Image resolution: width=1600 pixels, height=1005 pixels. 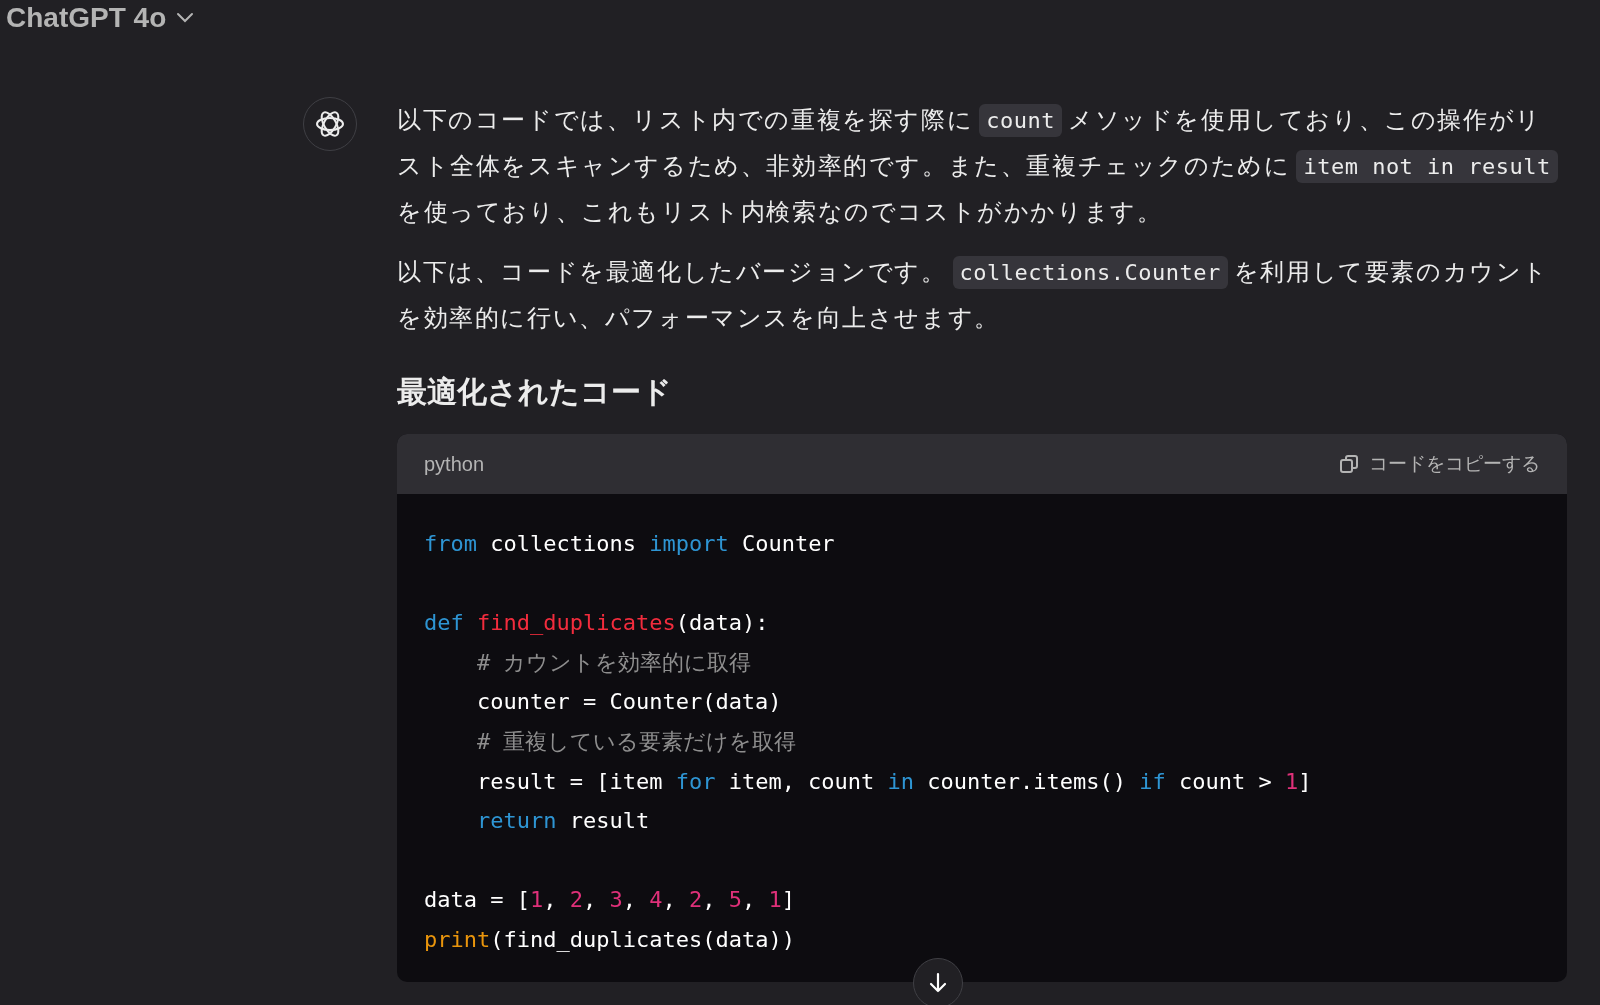 I want to click on copy-code-button: コードをコピーする, so click(x=1439, y=464).